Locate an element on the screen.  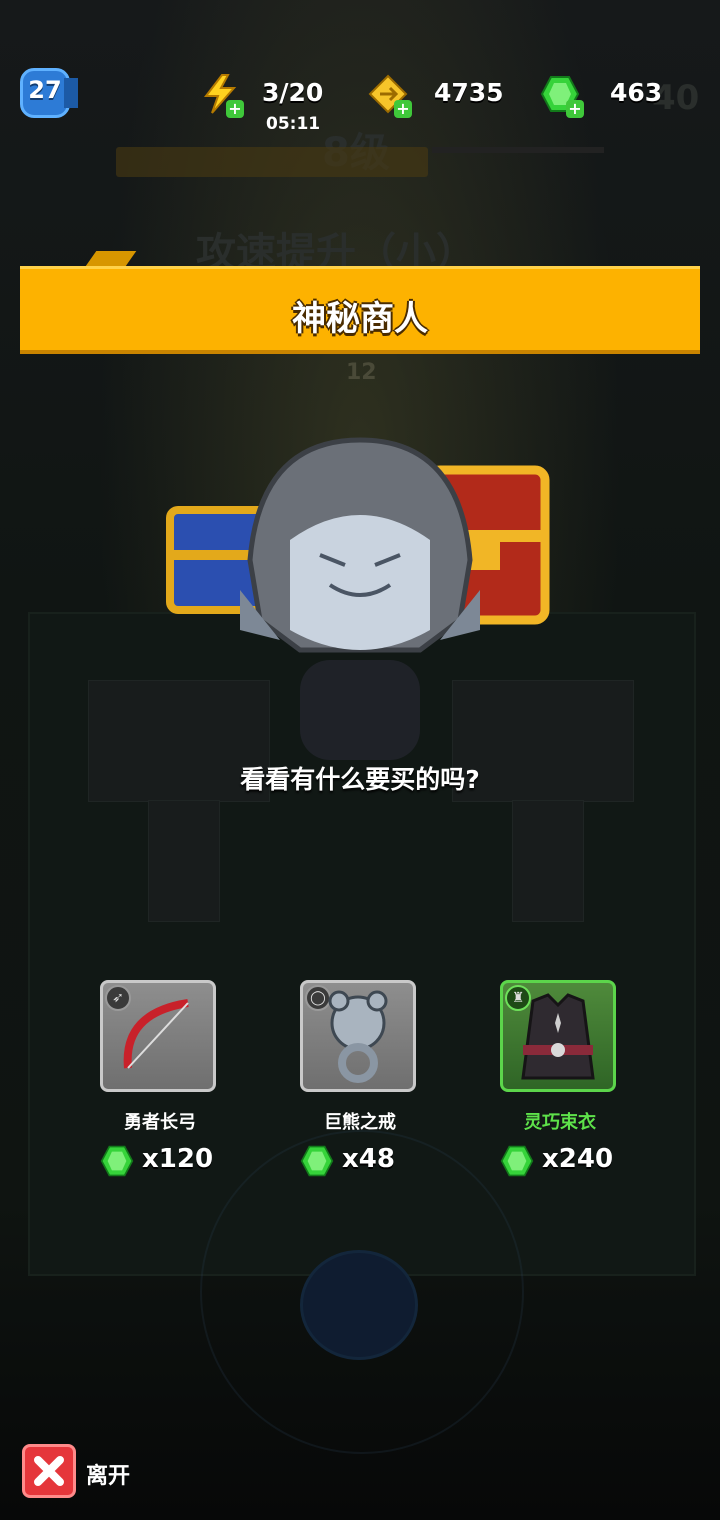
bow-icon is located at coordinates (156, 1034).